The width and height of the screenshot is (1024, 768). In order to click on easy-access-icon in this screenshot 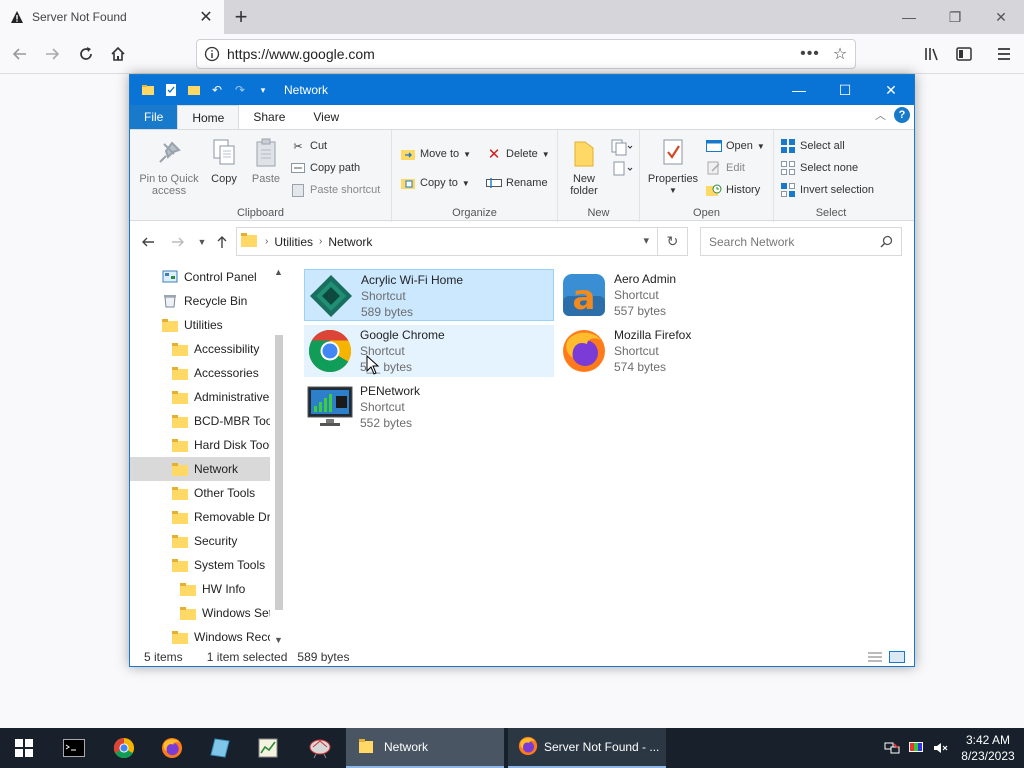, I will do `click(622, 169)`.